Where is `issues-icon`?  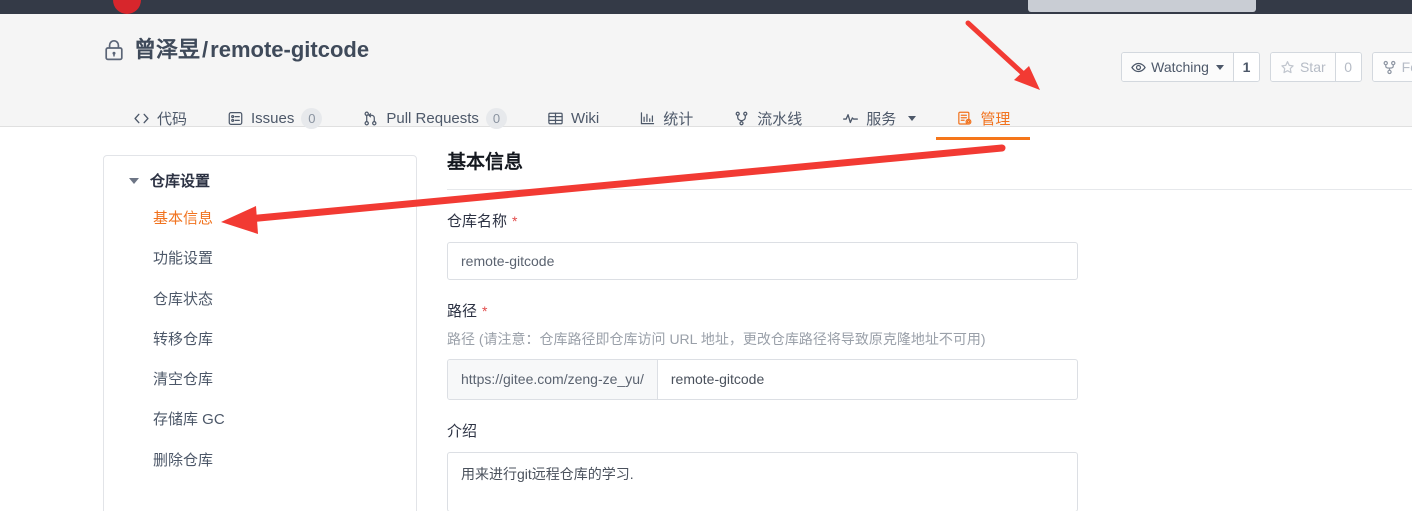
issues-icon is located at coordinates (235, 118).